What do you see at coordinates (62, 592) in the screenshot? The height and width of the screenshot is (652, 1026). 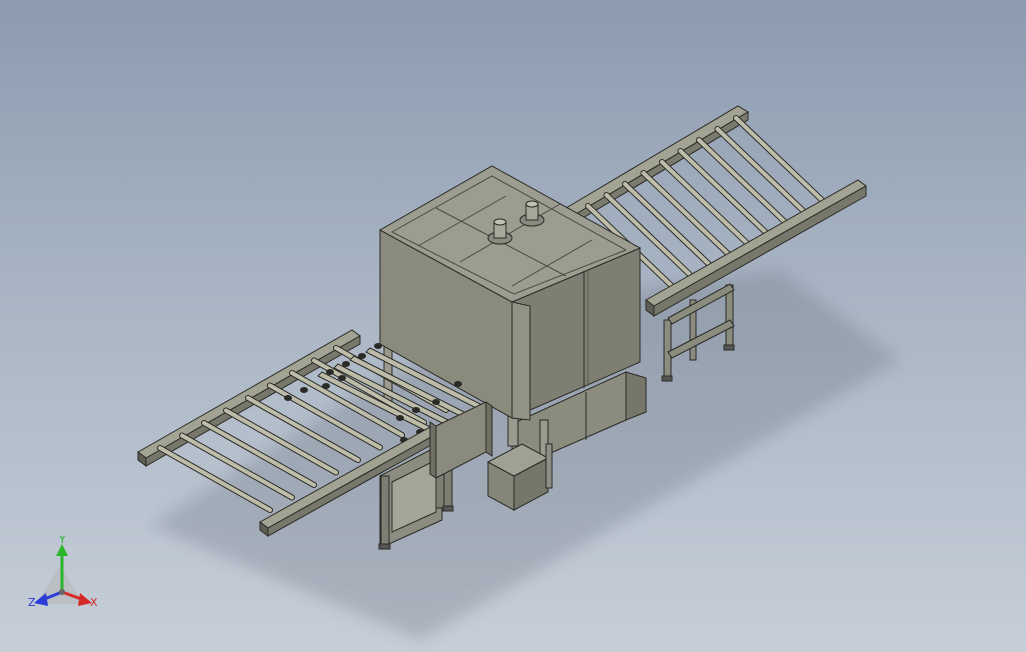 I see `triad-origin` at bounding box center [62, 592].